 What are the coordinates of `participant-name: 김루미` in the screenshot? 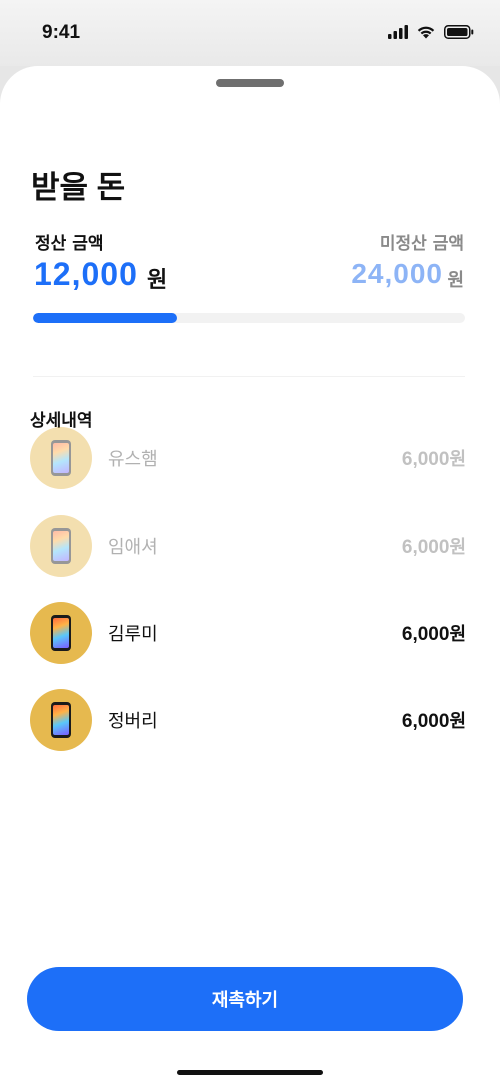 It's located at (133, 634).